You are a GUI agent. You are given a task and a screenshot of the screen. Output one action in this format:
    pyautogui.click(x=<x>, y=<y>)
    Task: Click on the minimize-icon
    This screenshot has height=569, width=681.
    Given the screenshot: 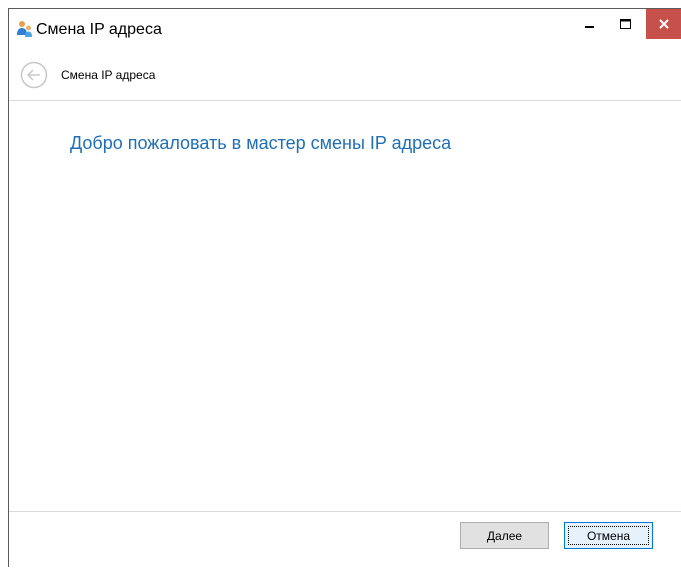 What is the action you would take?
    pyautogui.click(x=589, y=27)
    